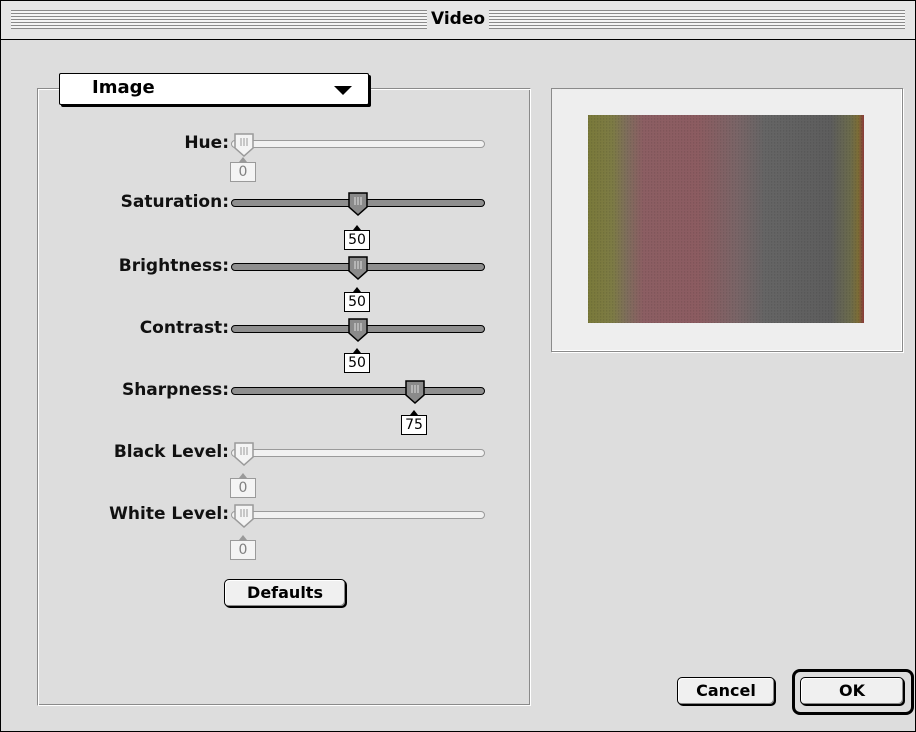  Describe the element at coordinates (285, 593) in the screenshot. I see `defaults-button: Defaults` at that location.